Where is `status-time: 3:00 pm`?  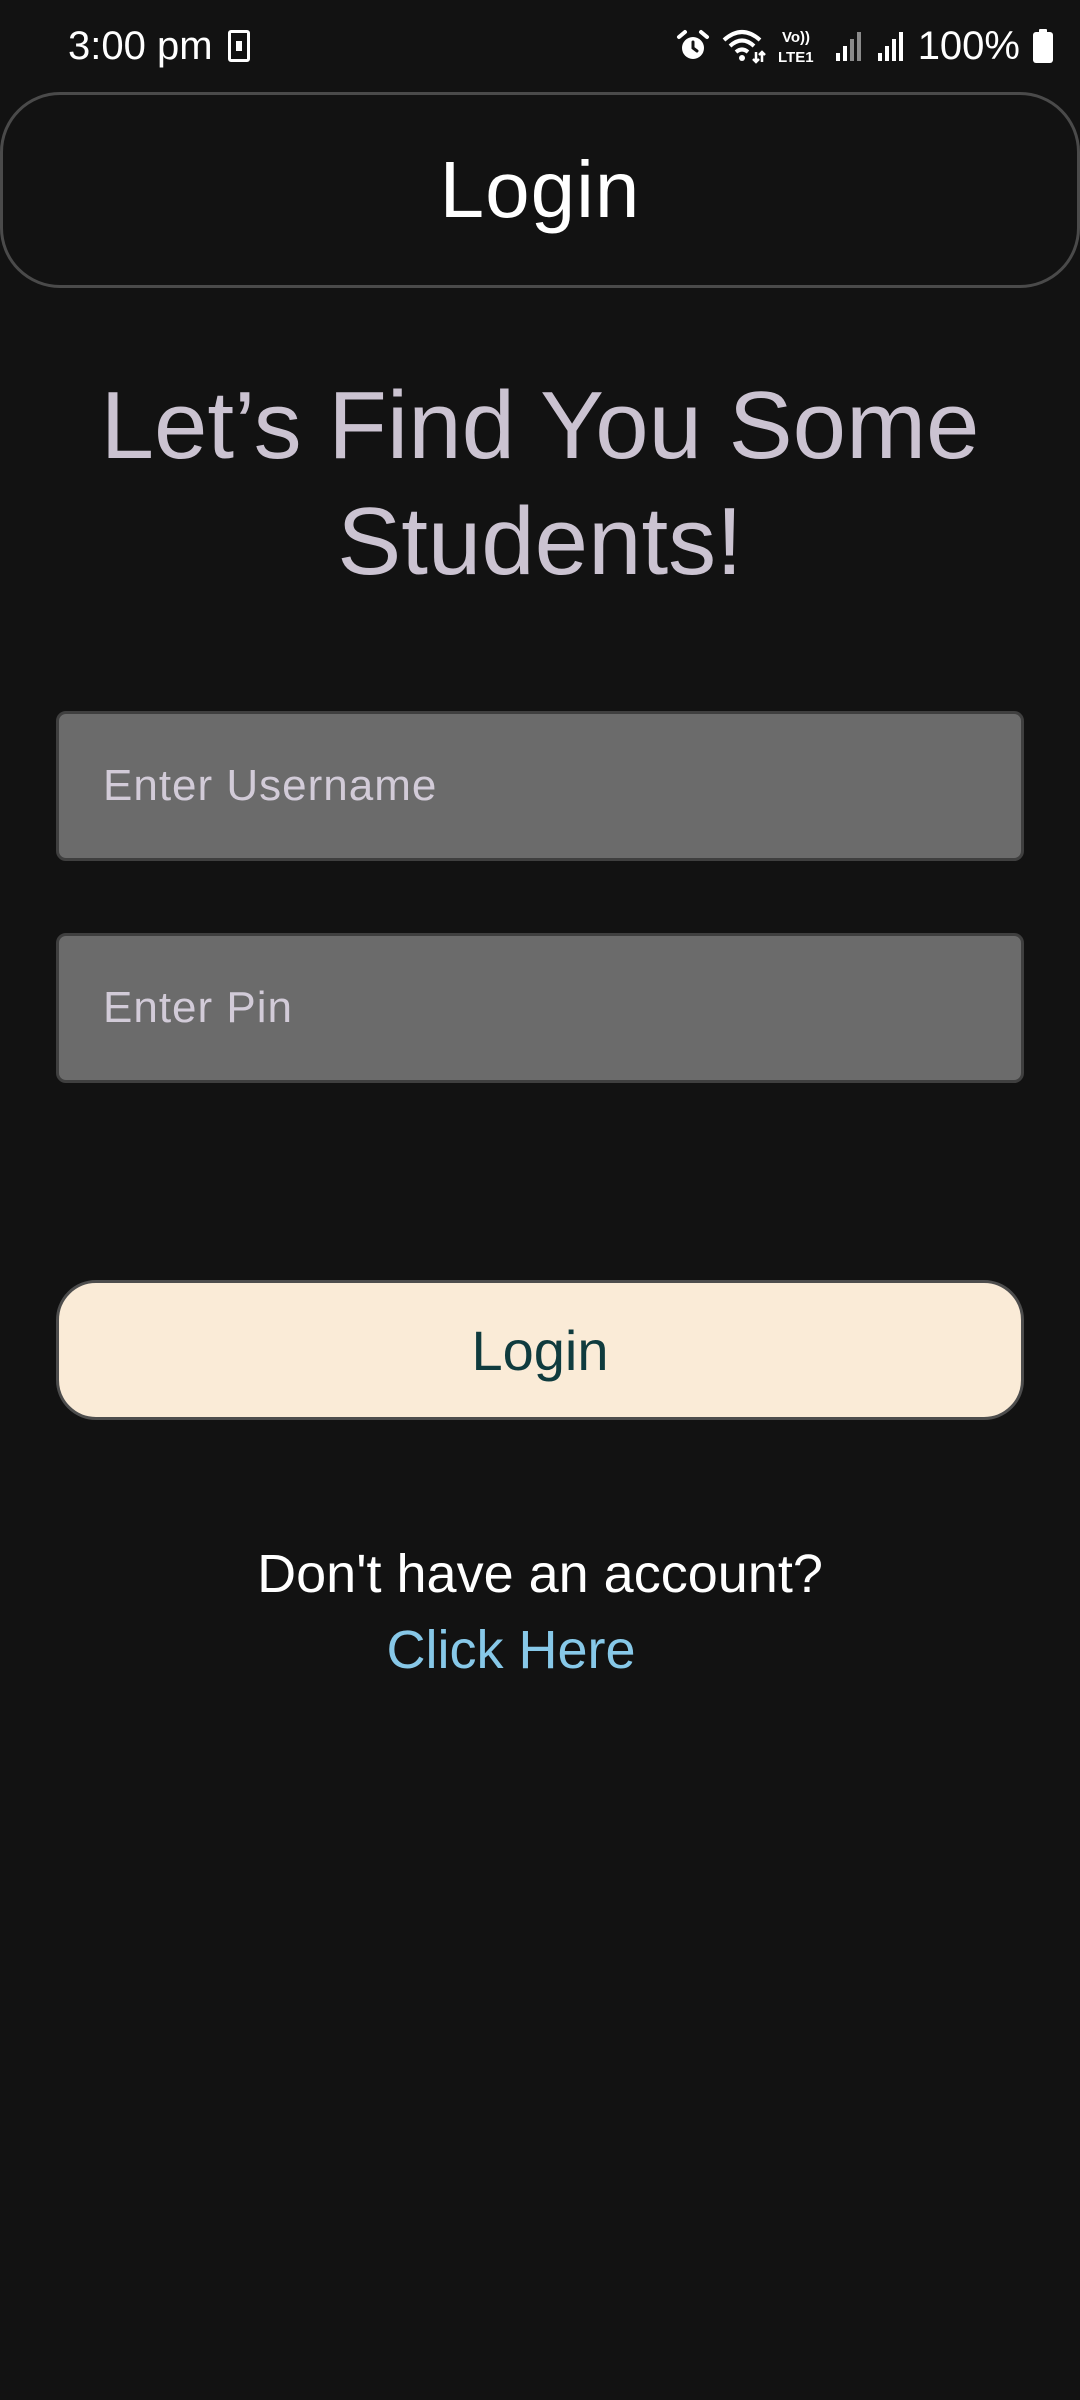 status-time: 3:00 pm is located at coordinates (140, 46).